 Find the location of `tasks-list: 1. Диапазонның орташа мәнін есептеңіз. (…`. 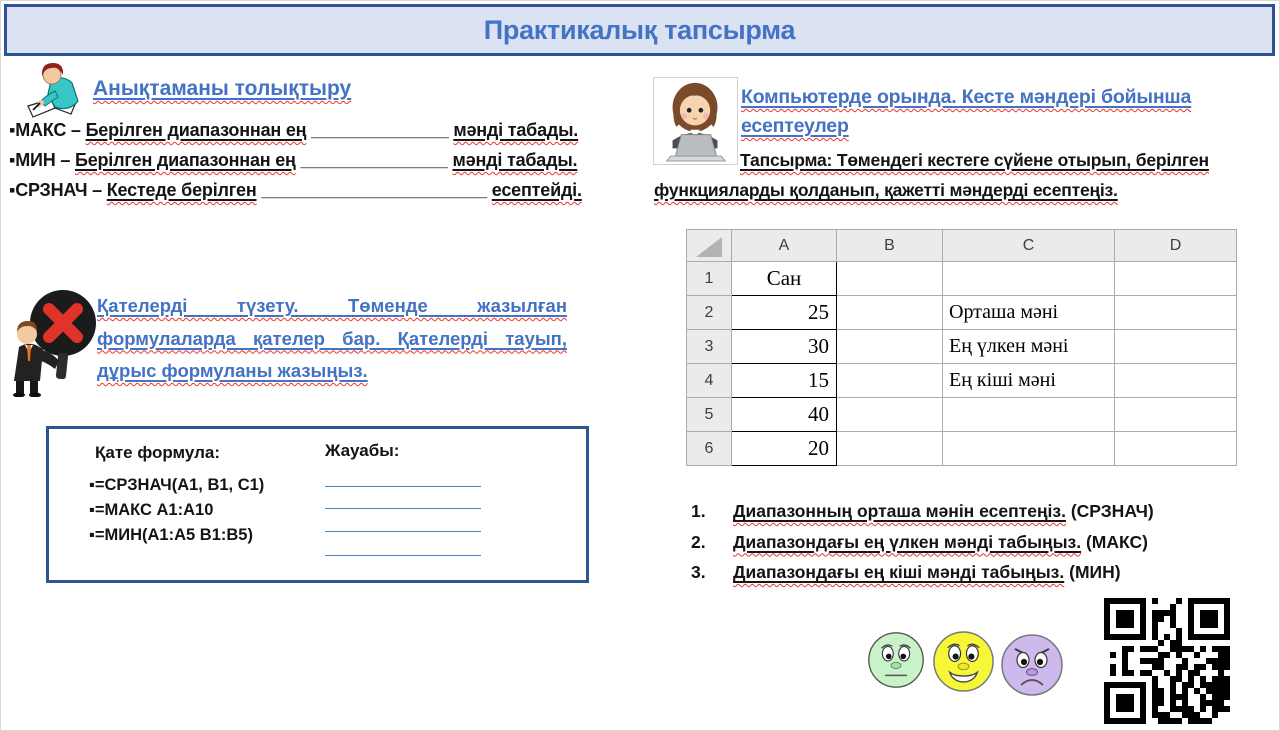

tasks-list: 1. Диапазонның орташа мәнін есептеңіз. (… is located at coordinates (981, 542).